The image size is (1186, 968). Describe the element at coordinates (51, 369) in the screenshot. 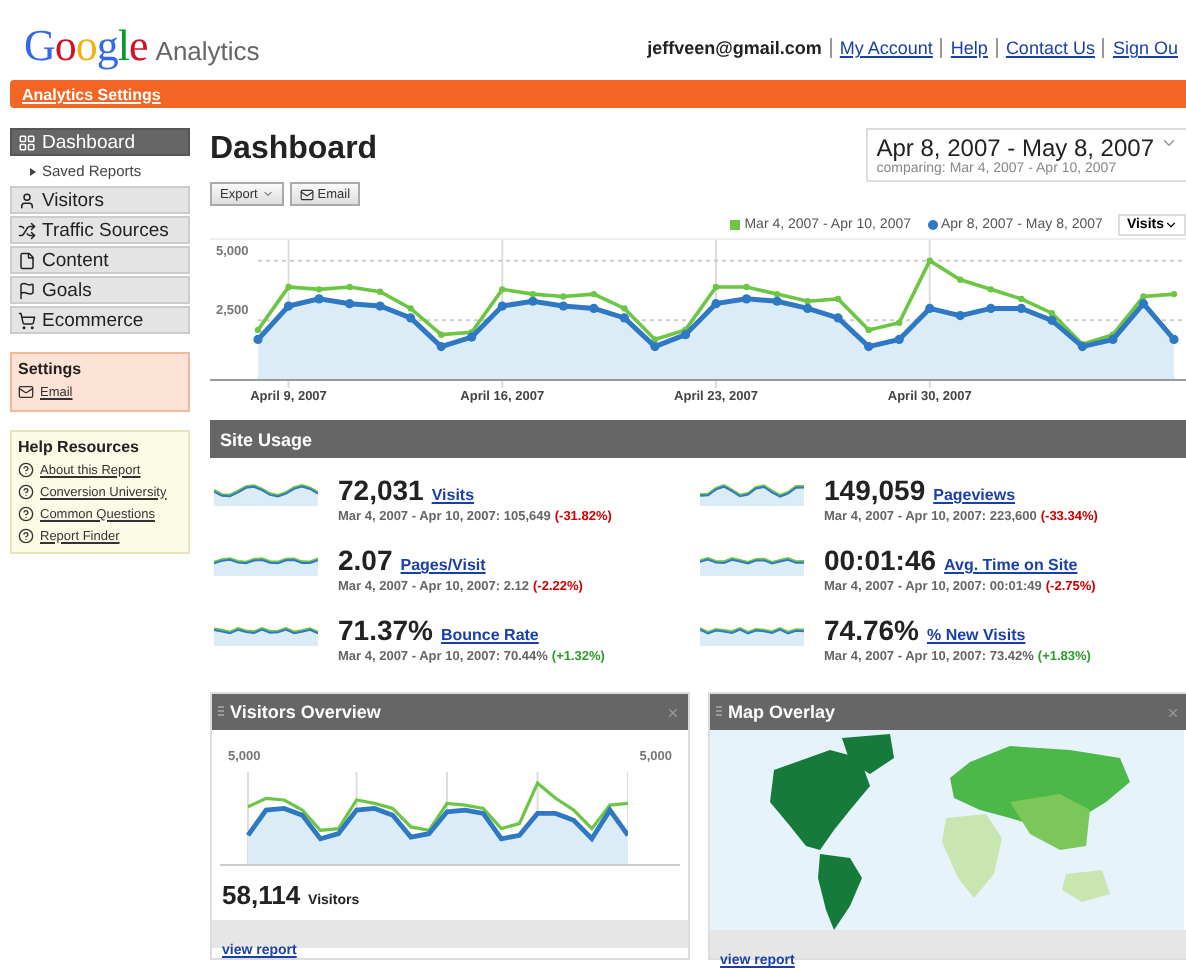

I see `panel-title: Settings` at that location.